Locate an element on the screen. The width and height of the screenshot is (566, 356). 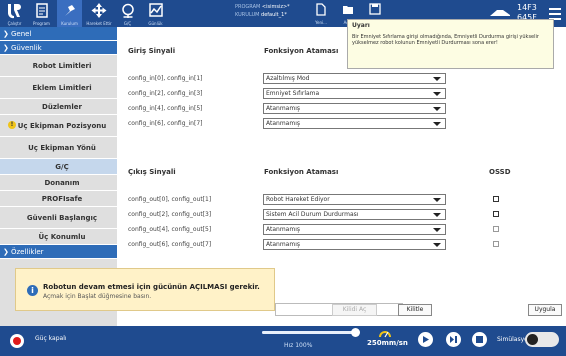
sidebar-item-label: Uç Ekipman Pozisyonu is located at coordinates (62, 125).